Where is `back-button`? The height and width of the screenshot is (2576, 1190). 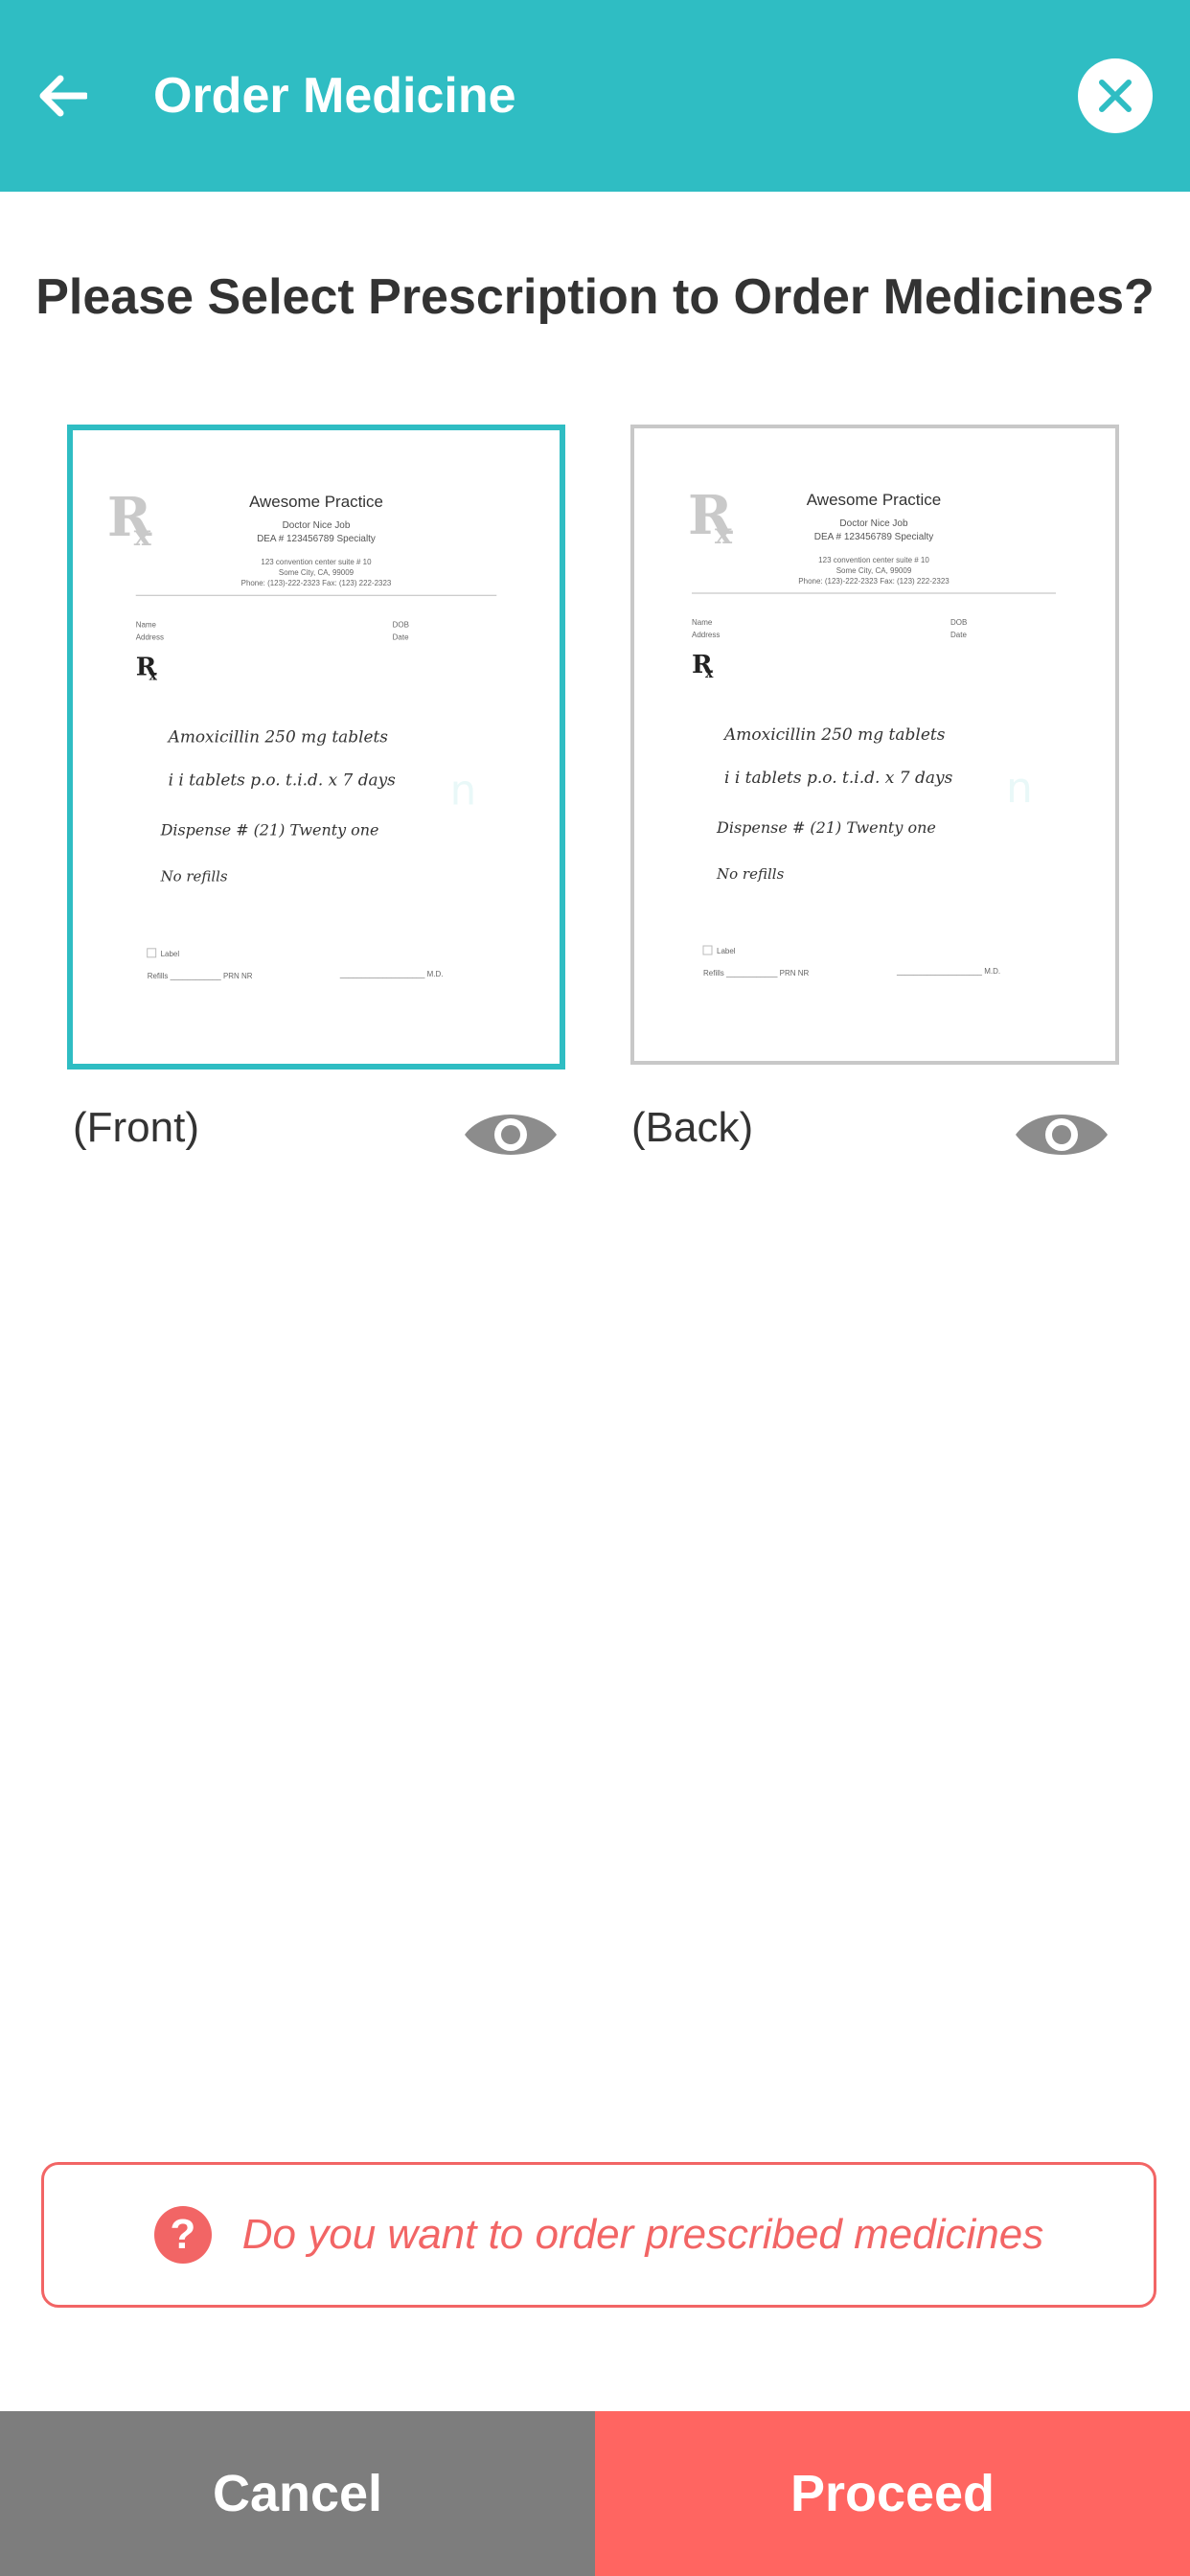
back-button is located at coordinates (62, 95).